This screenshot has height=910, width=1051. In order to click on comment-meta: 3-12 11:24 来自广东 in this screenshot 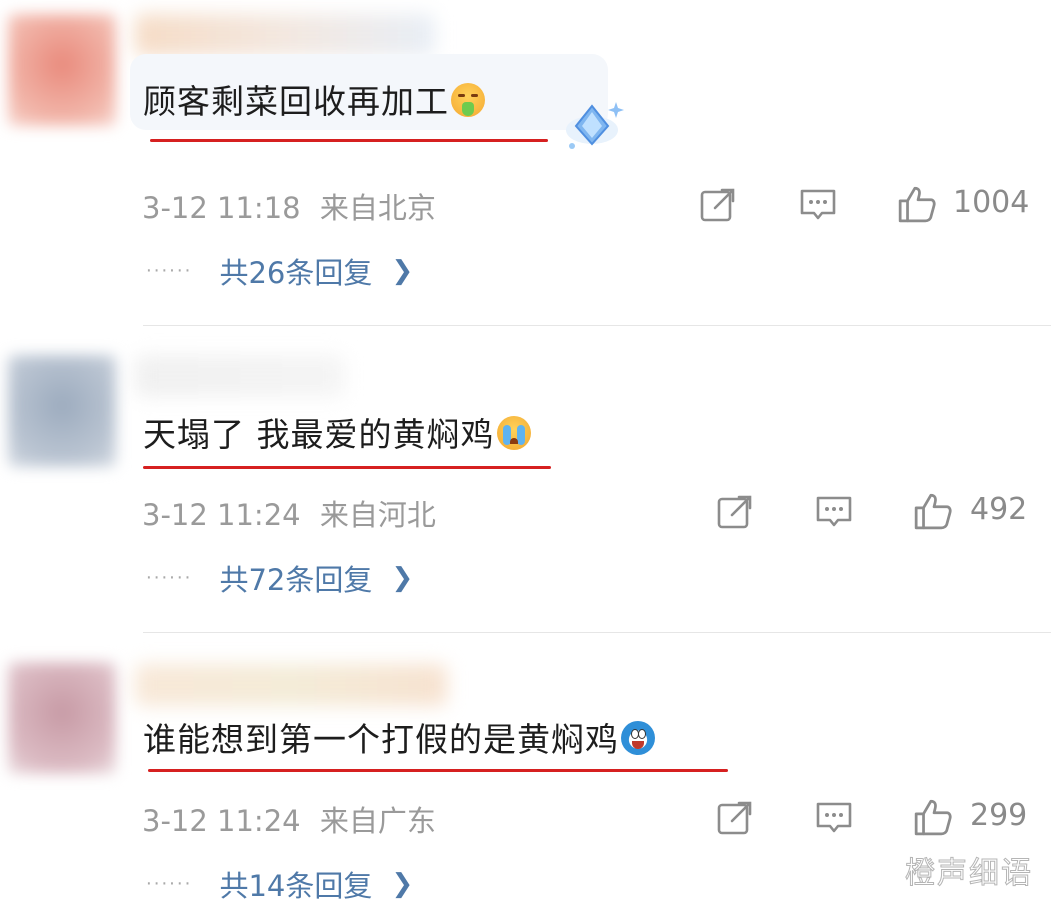, I will do `click(289, 819)`.